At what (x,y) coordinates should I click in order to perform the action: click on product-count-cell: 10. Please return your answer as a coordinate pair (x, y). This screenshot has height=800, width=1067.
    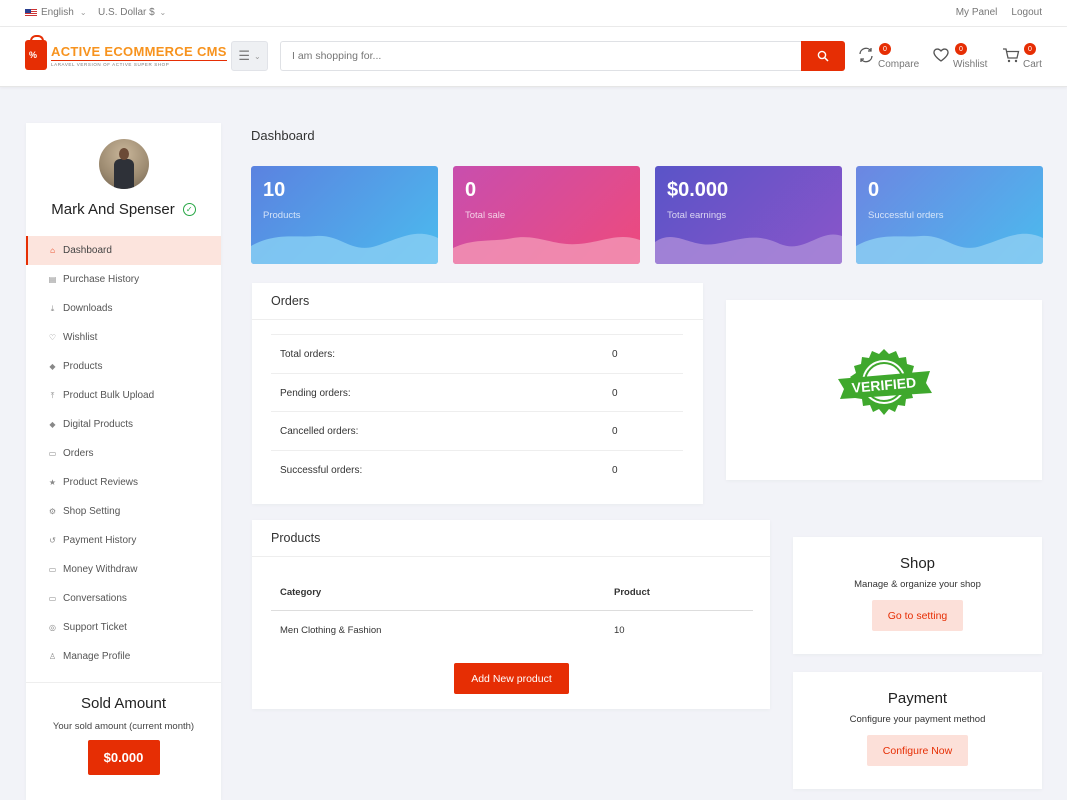
    Looking at the image, I should click on (619, 630).